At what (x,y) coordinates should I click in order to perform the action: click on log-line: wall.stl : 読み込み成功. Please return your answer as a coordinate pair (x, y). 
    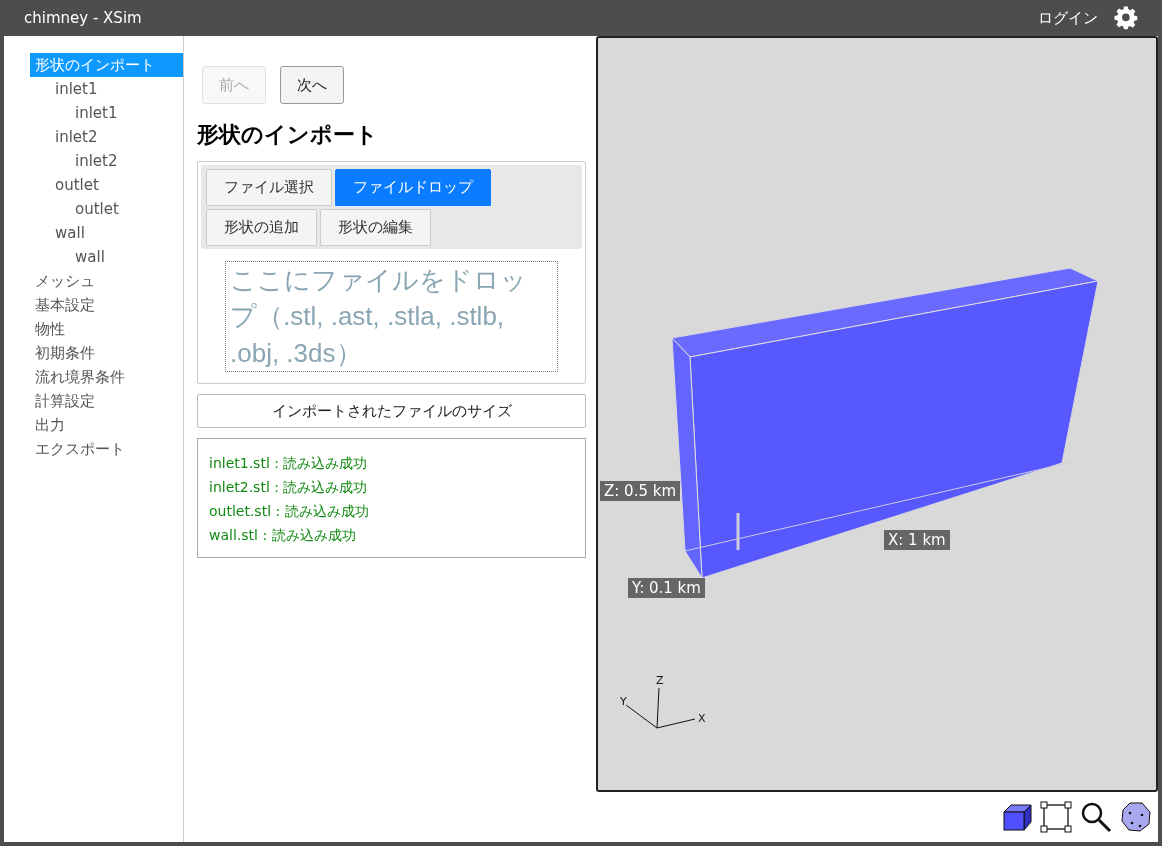
    Looking at the image, I should click on (283, 536).